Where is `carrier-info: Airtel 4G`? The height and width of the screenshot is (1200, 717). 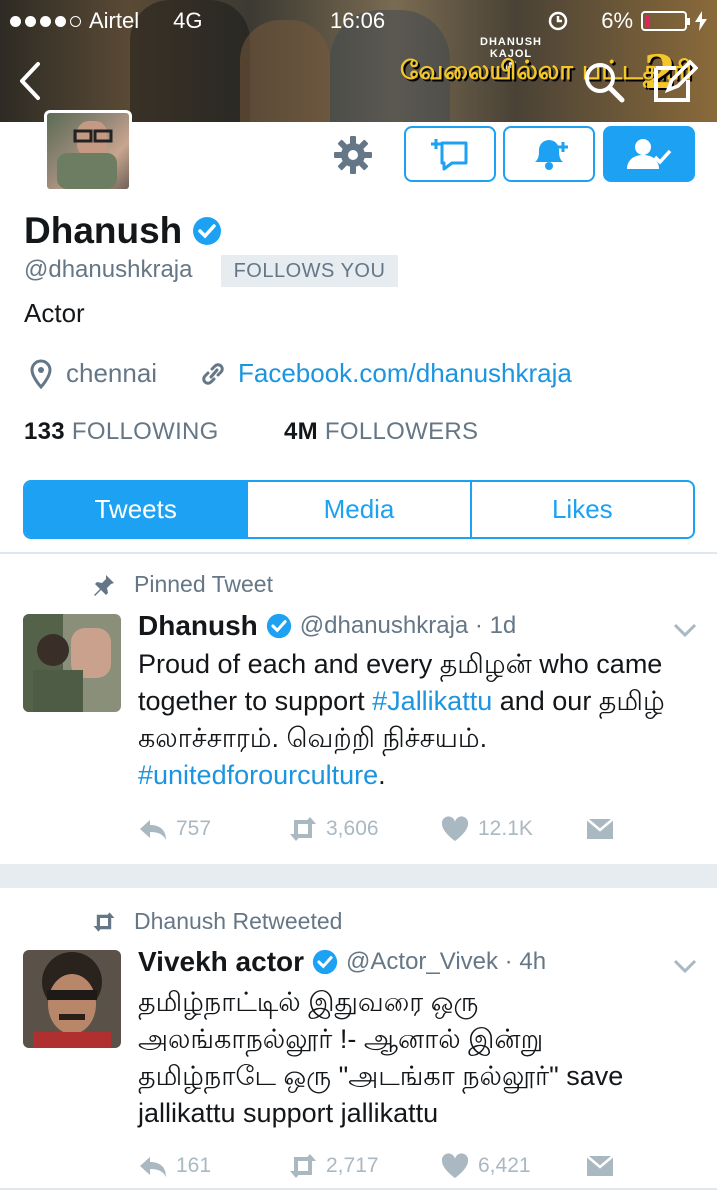 carrier-info: Airtel 4G is located at coordinates (106, 21).